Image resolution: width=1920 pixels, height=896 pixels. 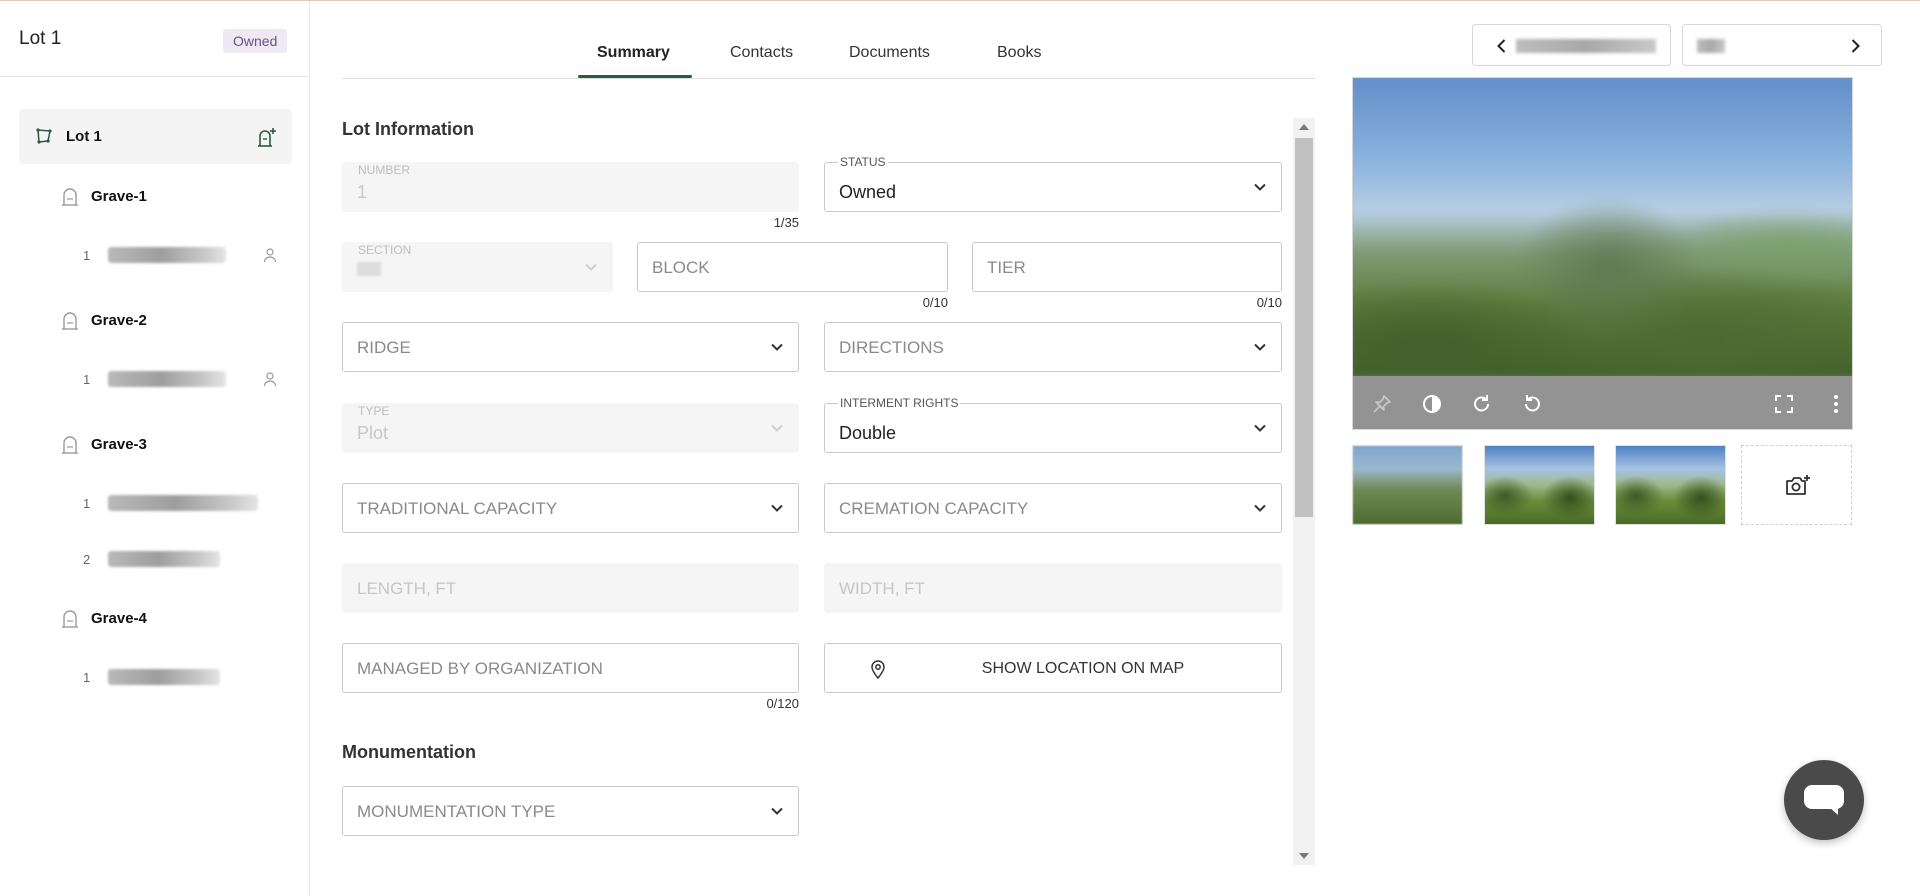 What do you see at coordinates (44, 136) in the screenshot?
I see `polygon-icon` at bounding box center [44, 136].